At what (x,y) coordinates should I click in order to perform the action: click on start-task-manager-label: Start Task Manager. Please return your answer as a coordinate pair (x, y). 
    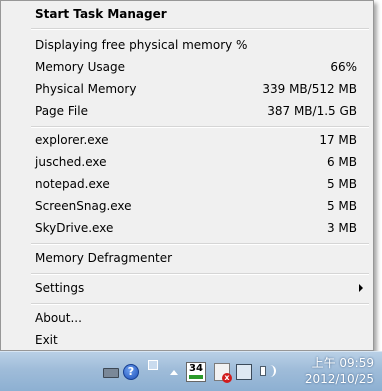
    Looking at the image, I should click on (101, 14).